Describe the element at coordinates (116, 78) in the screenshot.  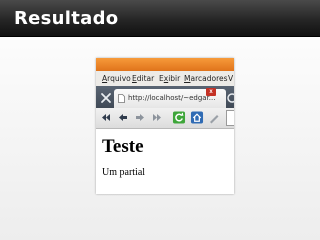
I see `menu-item-arquivo: Arquivo` at that location.